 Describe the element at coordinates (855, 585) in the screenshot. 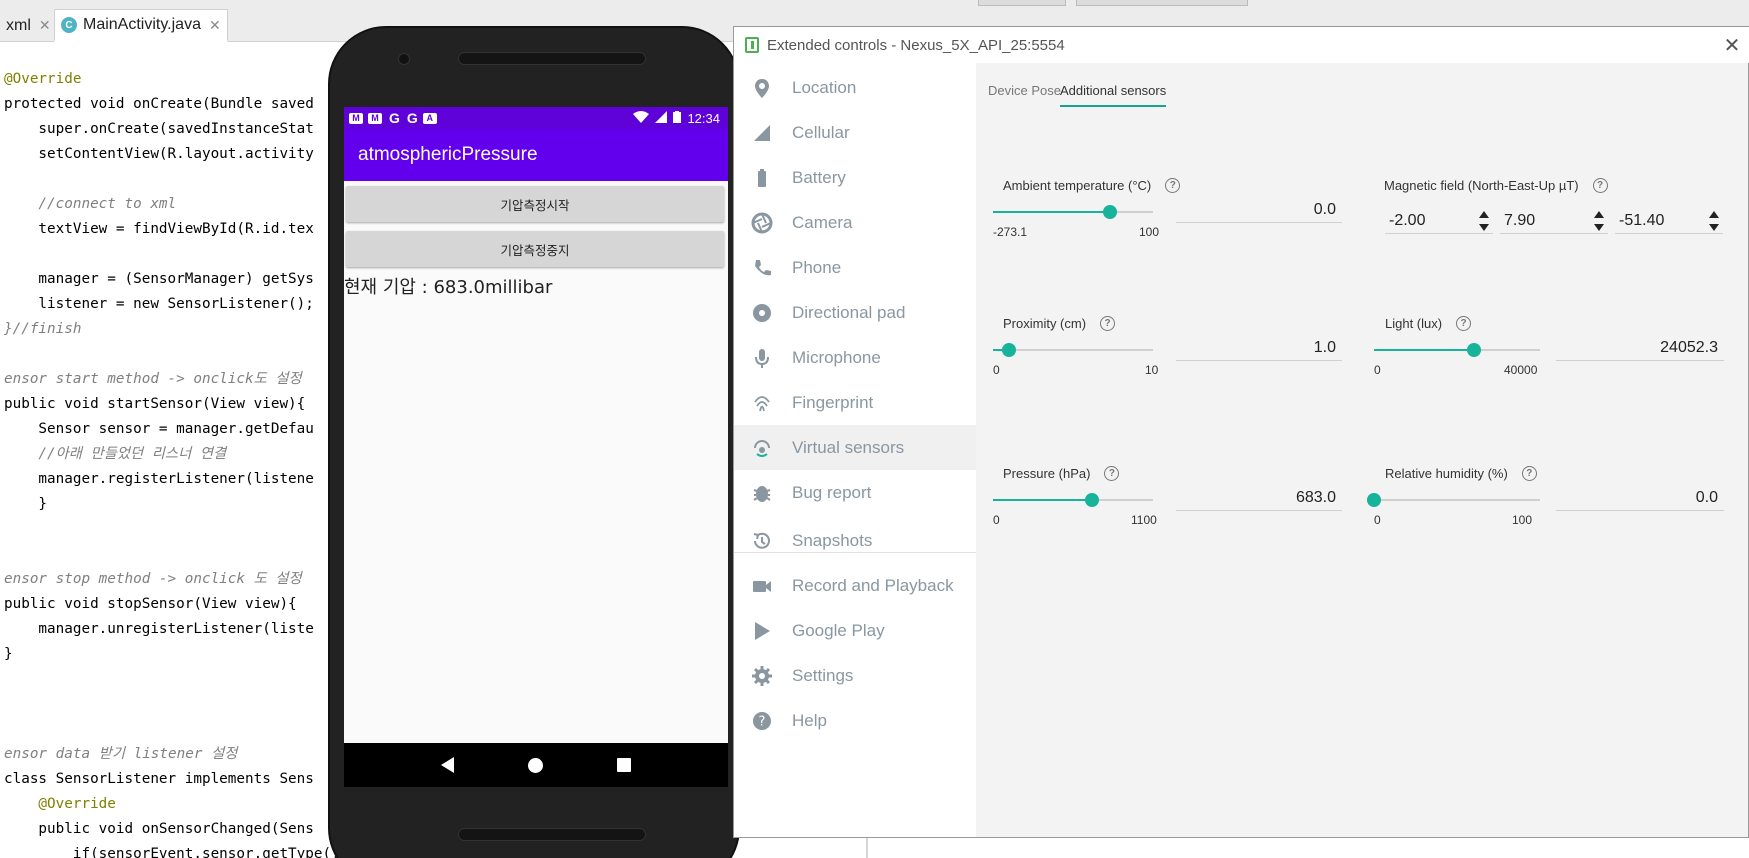

I see `sidebar-item-record-and-playback: Record and Playback` at that location.